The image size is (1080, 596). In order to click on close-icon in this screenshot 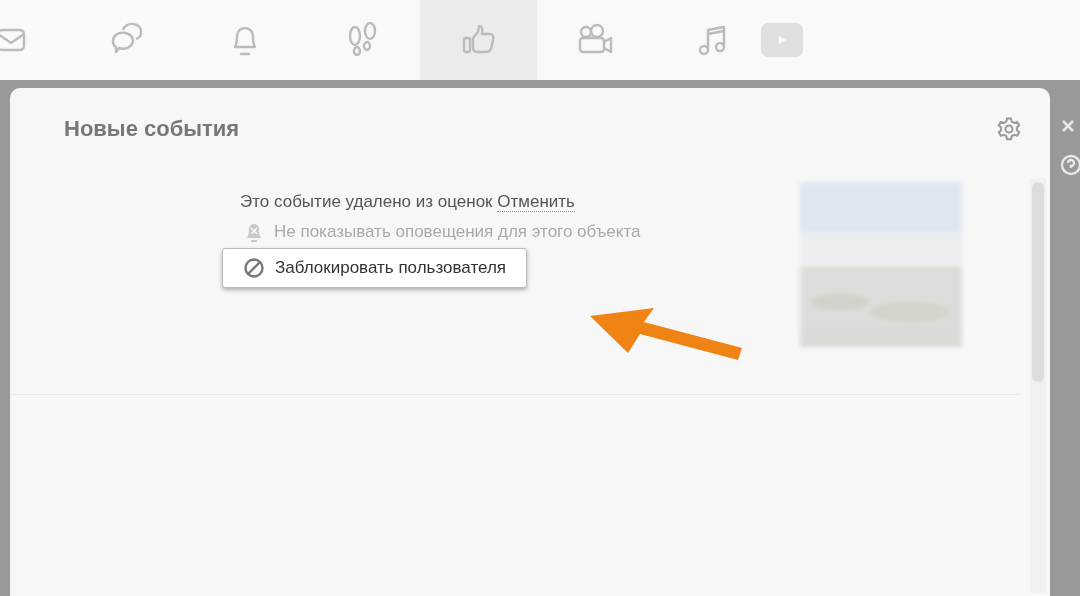, I will do `click(1068, 126)`.